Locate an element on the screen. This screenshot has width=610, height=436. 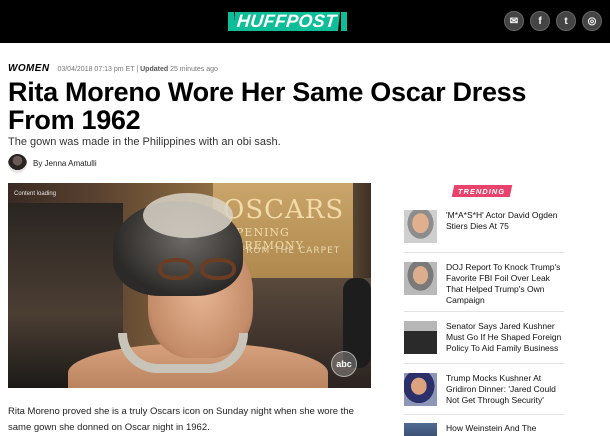
twitter-icon: t is located at coordinates (566, 21).